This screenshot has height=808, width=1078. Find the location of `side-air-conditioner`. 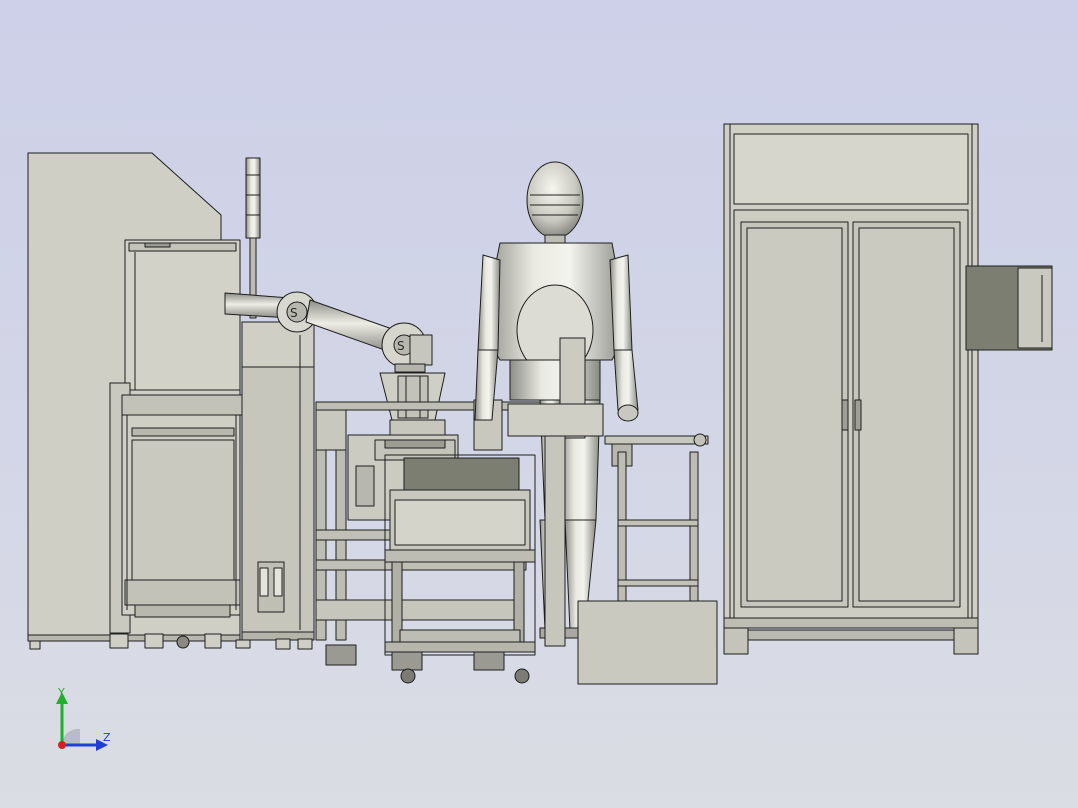

side-air-conditioner is located at coordinates (1009, 308).